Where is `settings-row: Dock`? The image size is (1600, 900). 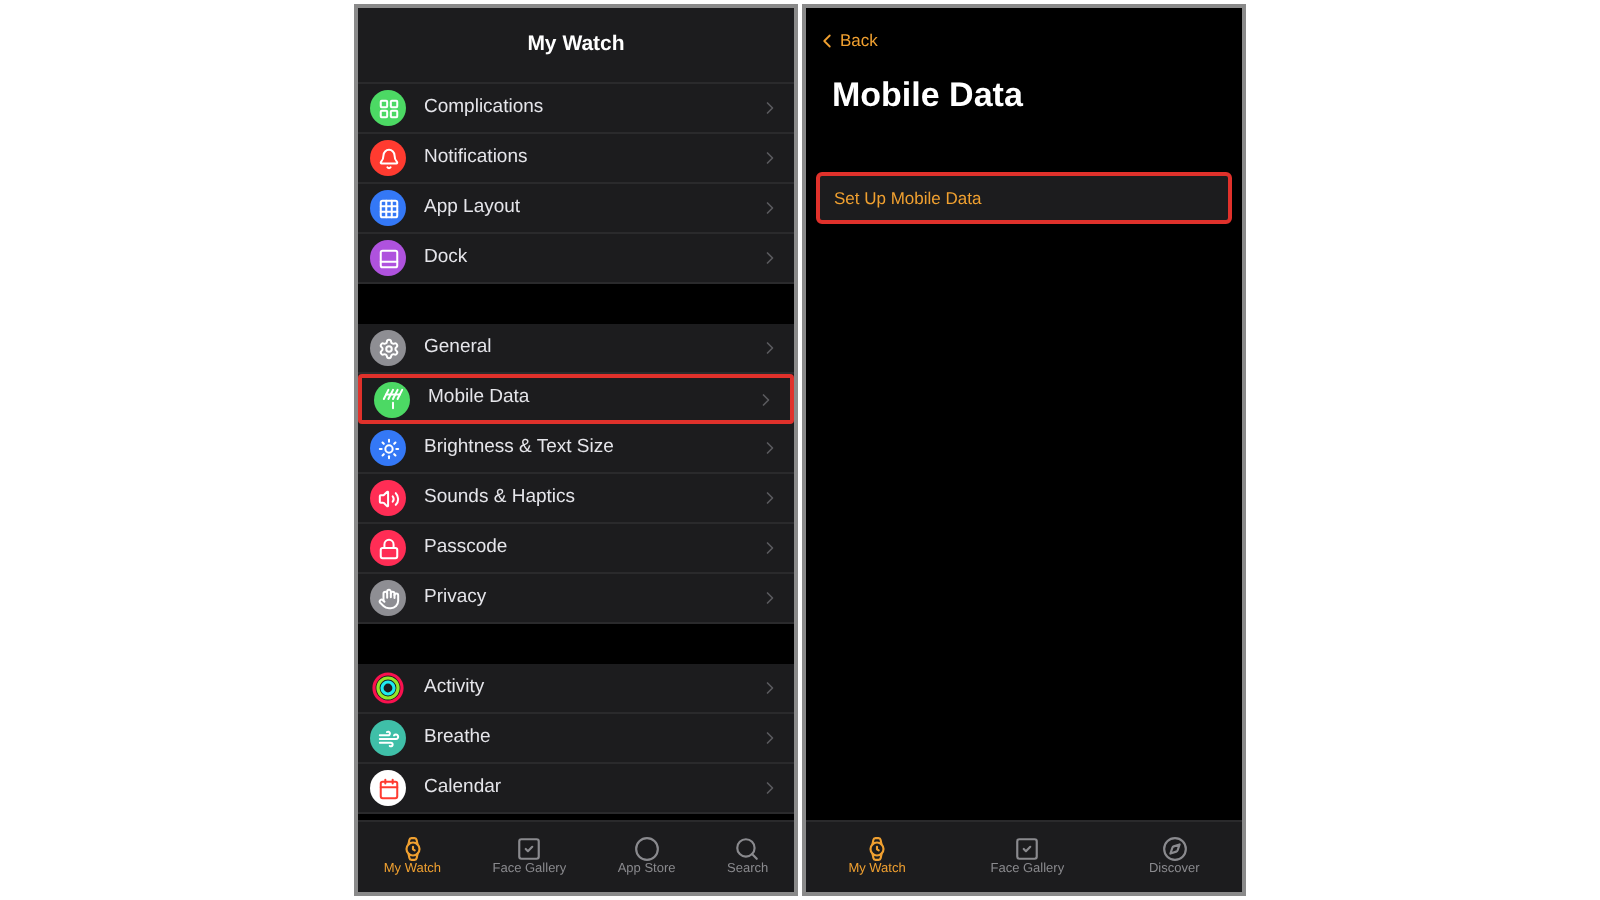 settings-row: Dock is located at coordinates (576, 259).